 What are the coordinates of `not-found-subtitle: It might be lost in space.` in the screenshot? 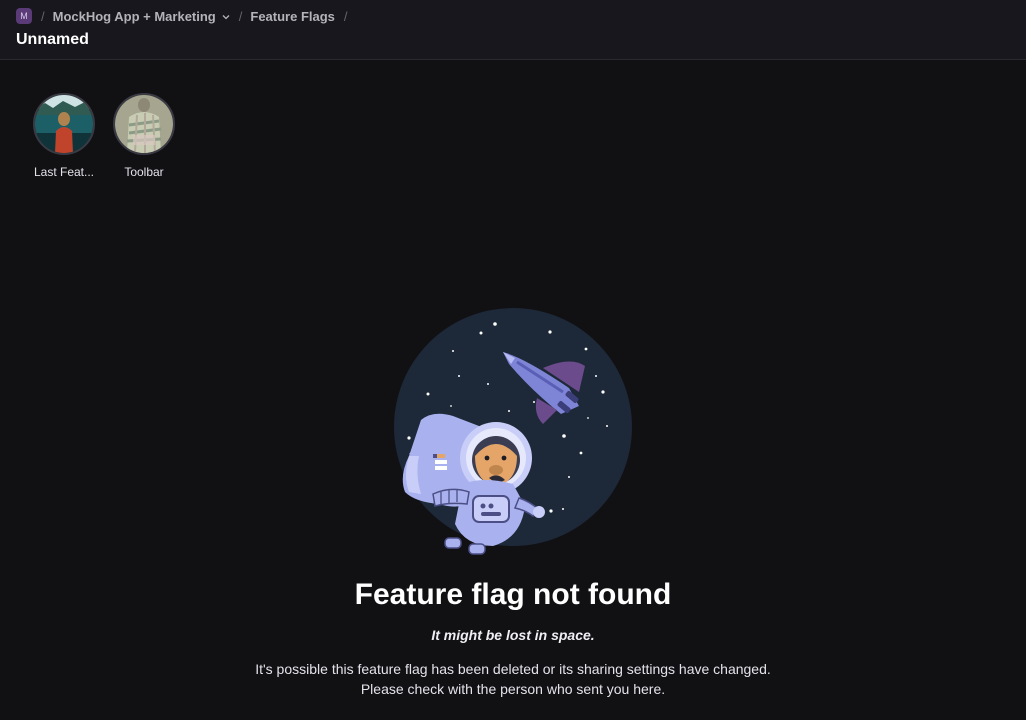 It's located at (513, 635).